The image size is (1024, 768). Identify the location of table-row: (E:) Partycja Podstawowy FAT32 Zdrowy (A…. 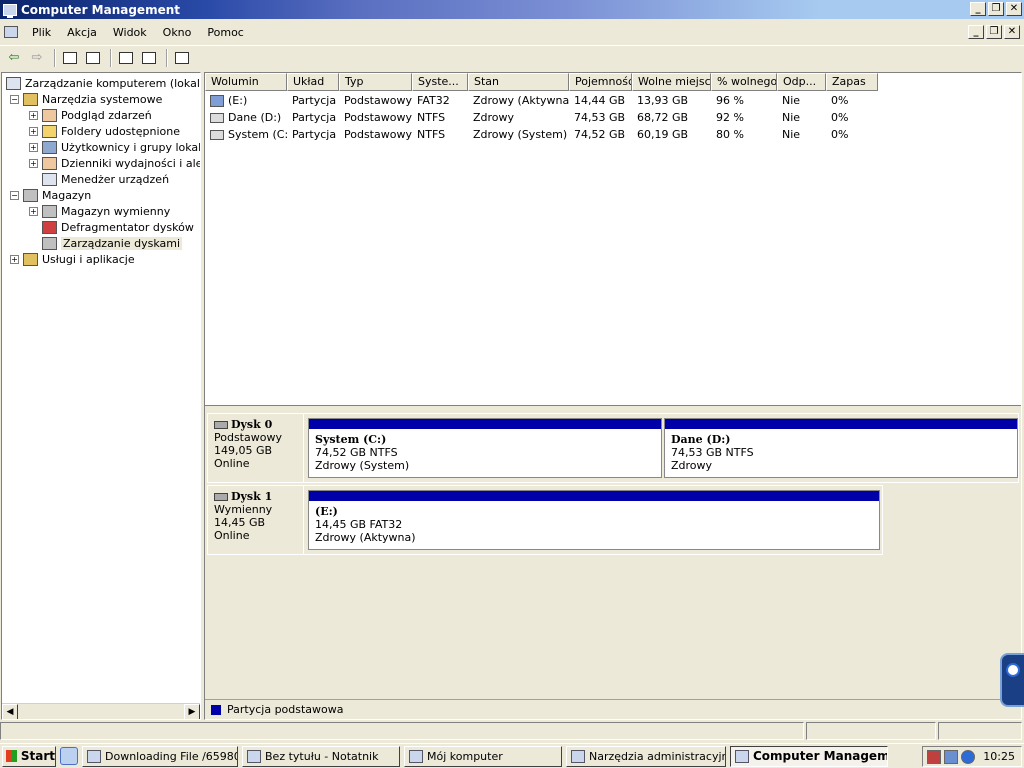
(541, 100).